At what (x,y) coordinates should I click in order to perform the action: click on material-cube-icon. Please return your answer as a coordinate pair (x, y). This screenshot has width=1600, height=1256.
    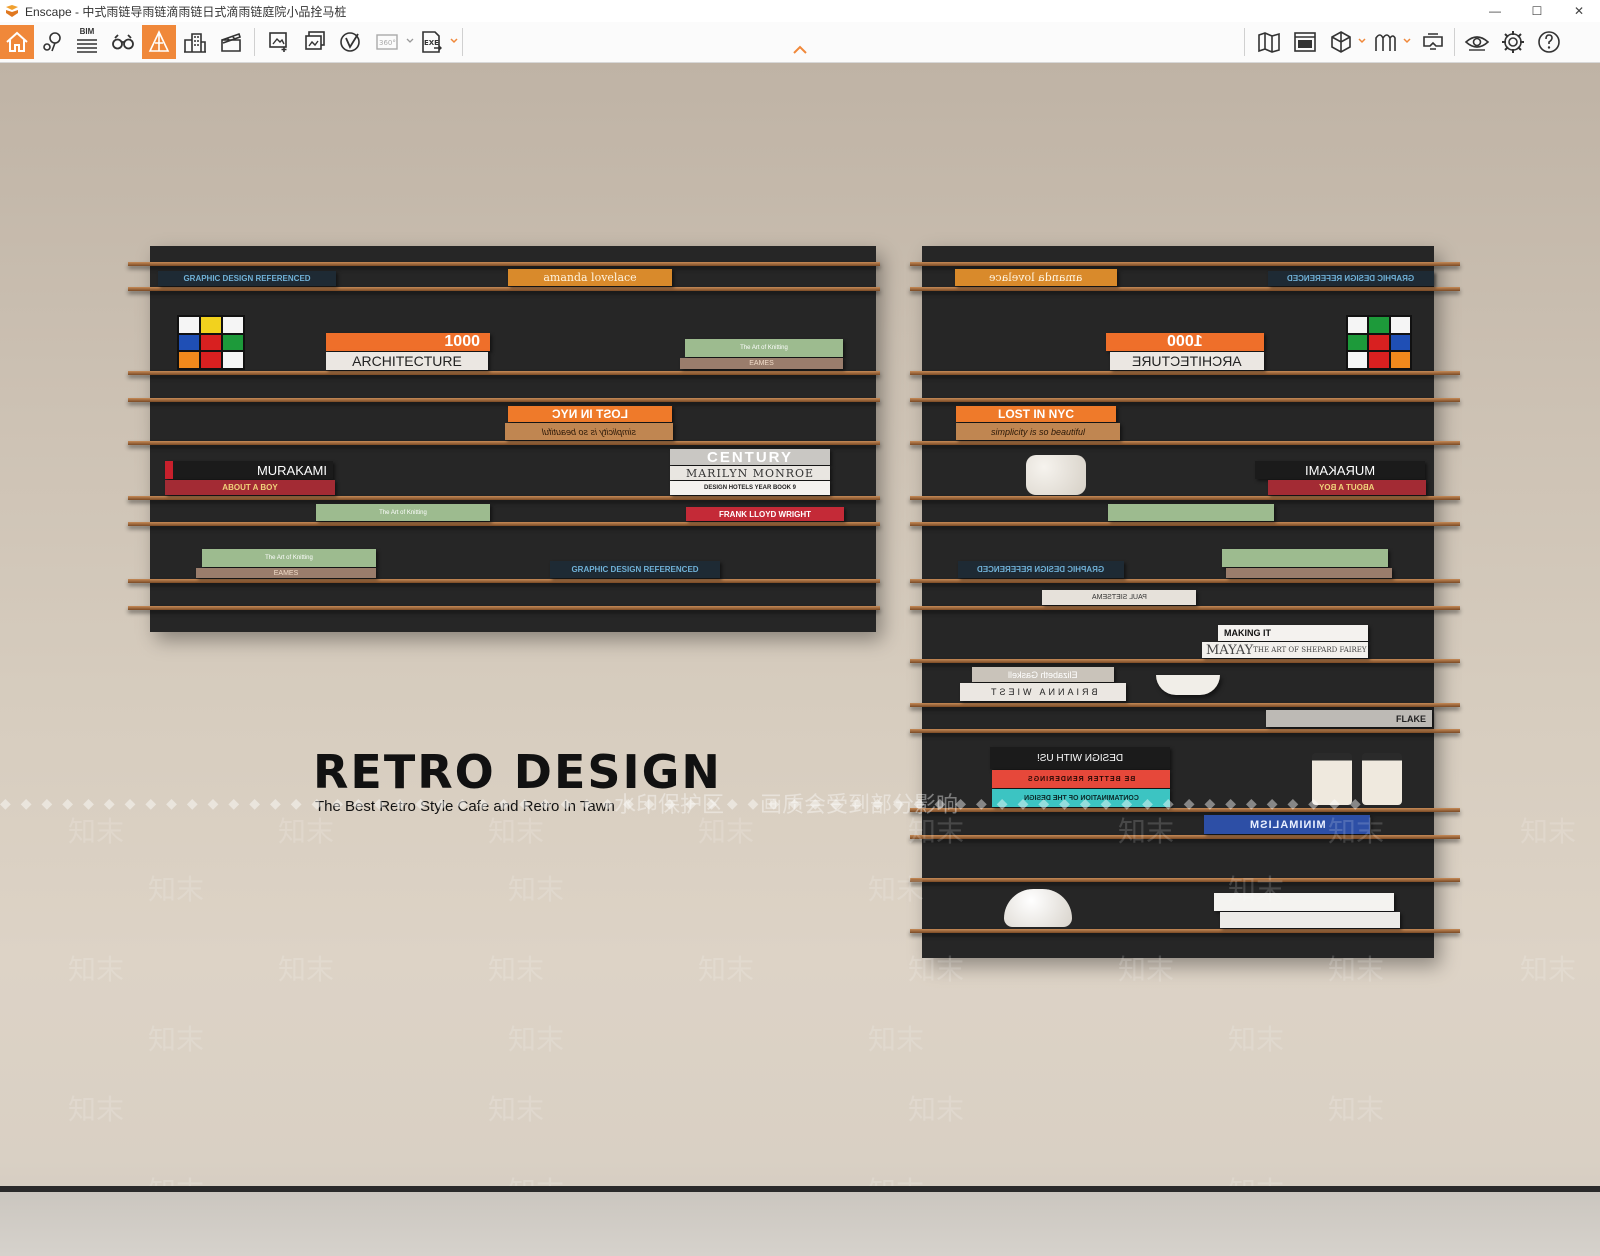
    Looking at the image, I should click on (1341, 42).